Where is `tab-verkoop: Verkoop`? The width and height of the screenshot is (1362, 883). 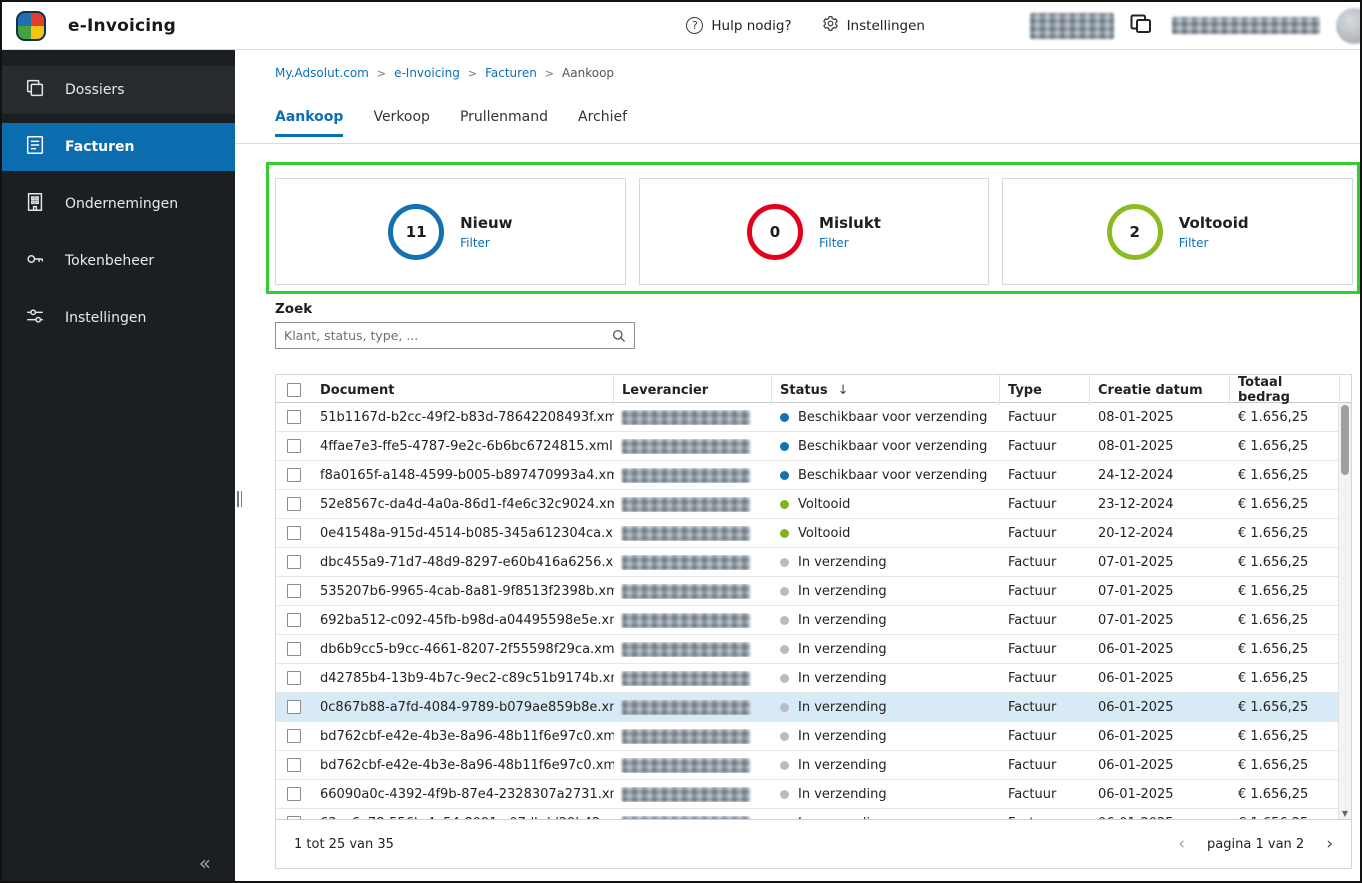 tab-verkoop: Verkoop is located at coordinates (401, 123).